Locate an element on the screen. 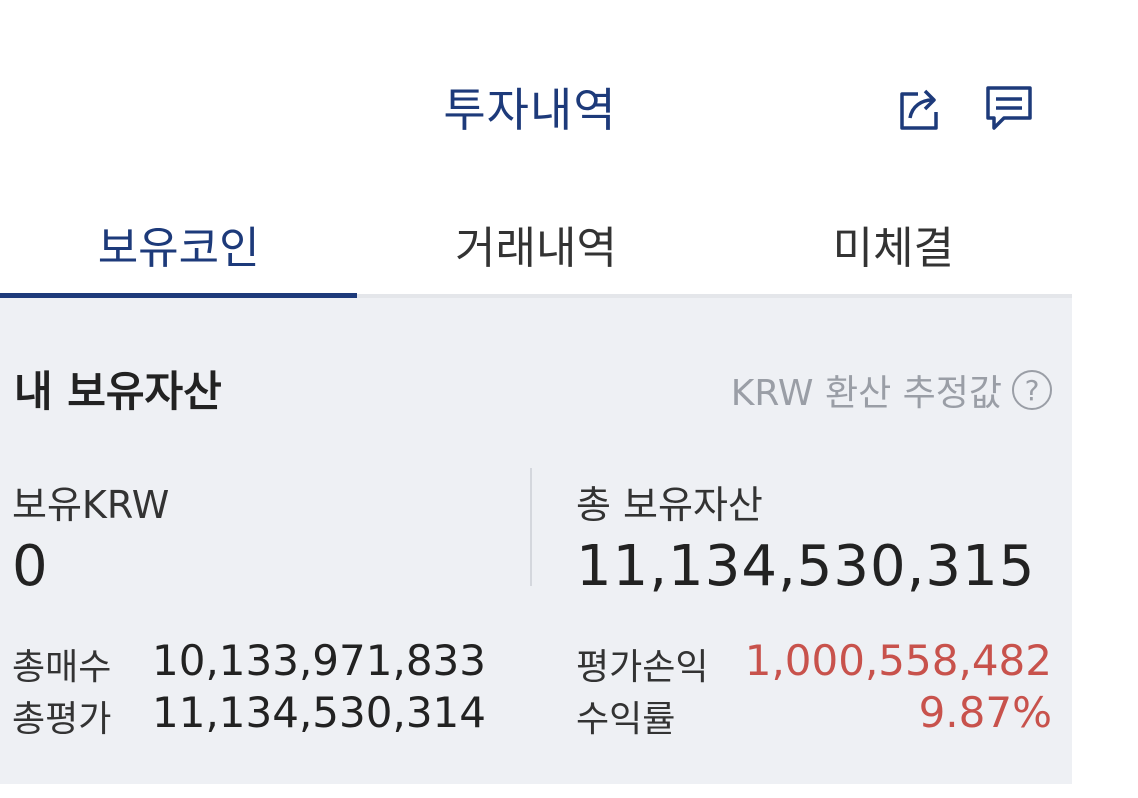 This screenshot has width=1138, height=798. tab-open-orders: 미체결 is located at coordinates (893, 242).